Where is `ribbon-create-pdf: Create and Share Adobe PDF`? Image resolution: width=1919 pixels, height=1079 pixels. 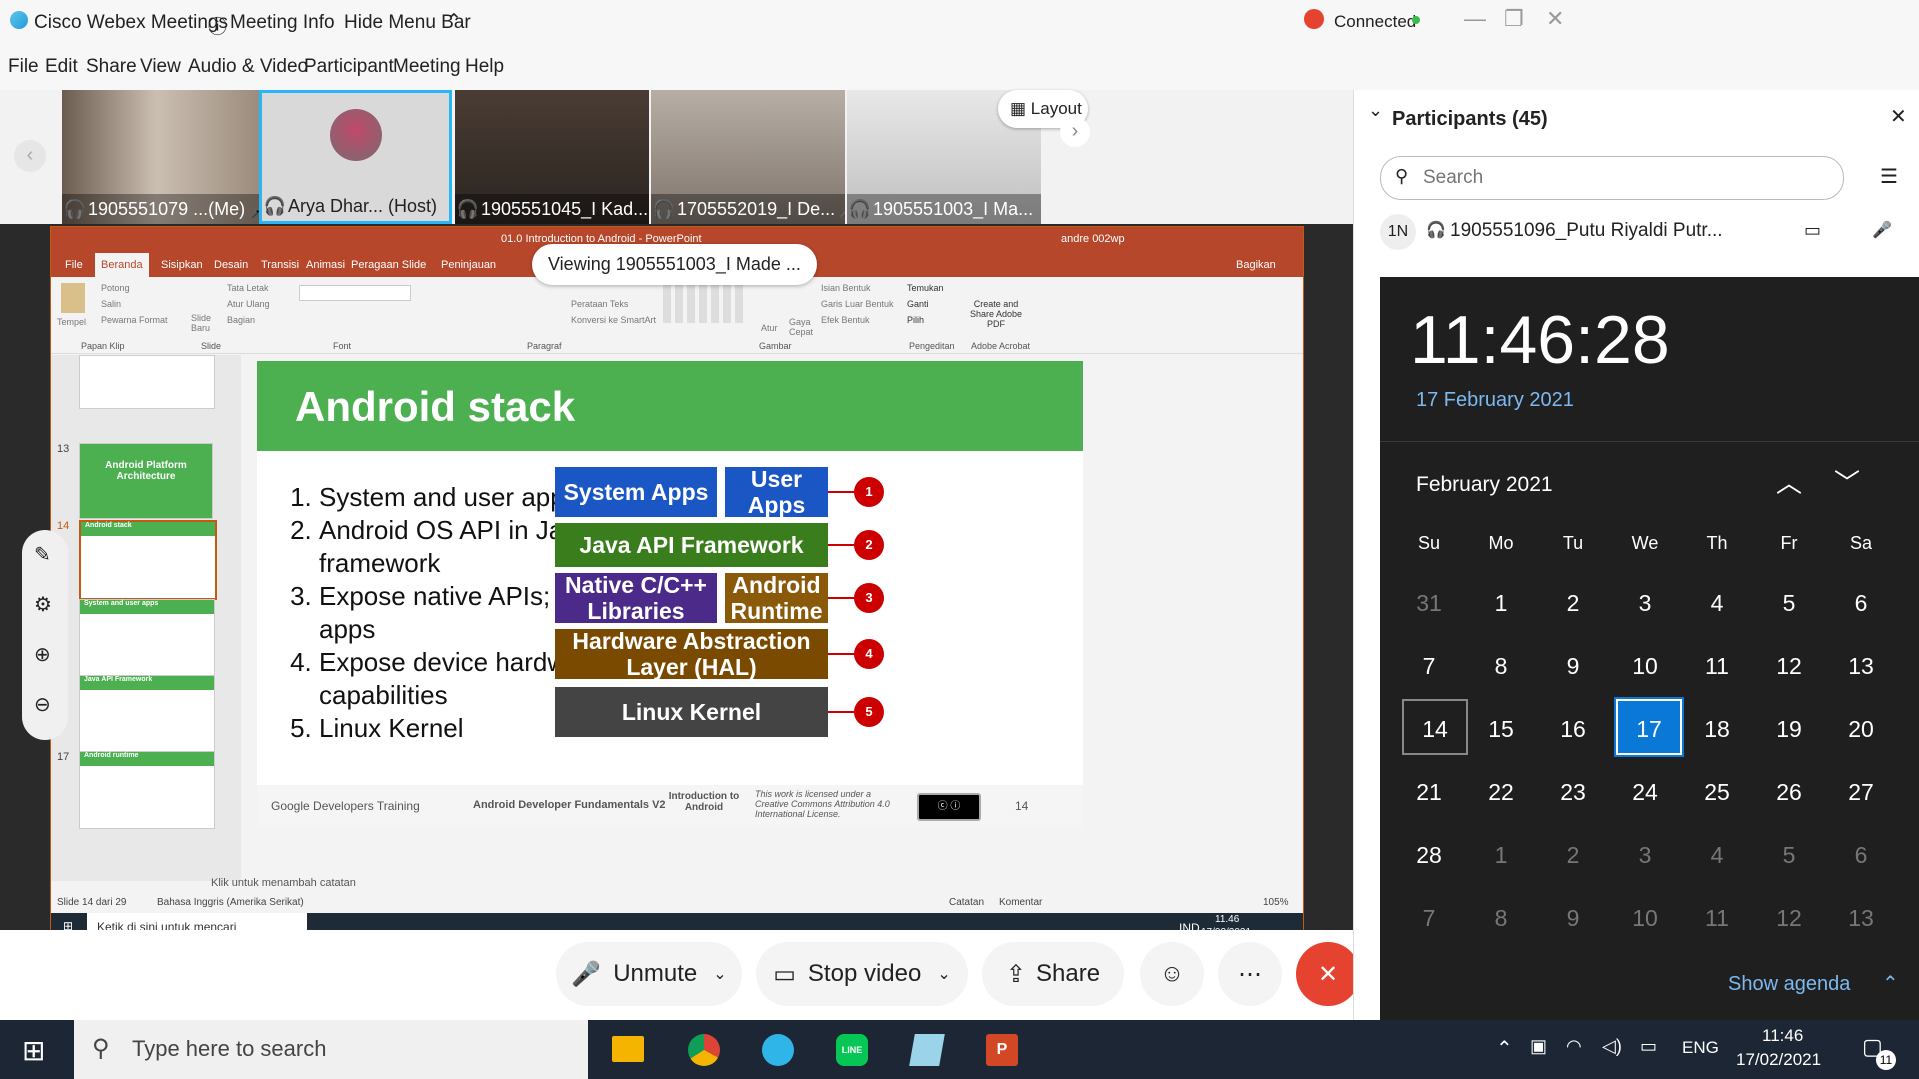 ribbon-create-pdf: Create and Share Adobe PDF is located at coordinates (996, 314).